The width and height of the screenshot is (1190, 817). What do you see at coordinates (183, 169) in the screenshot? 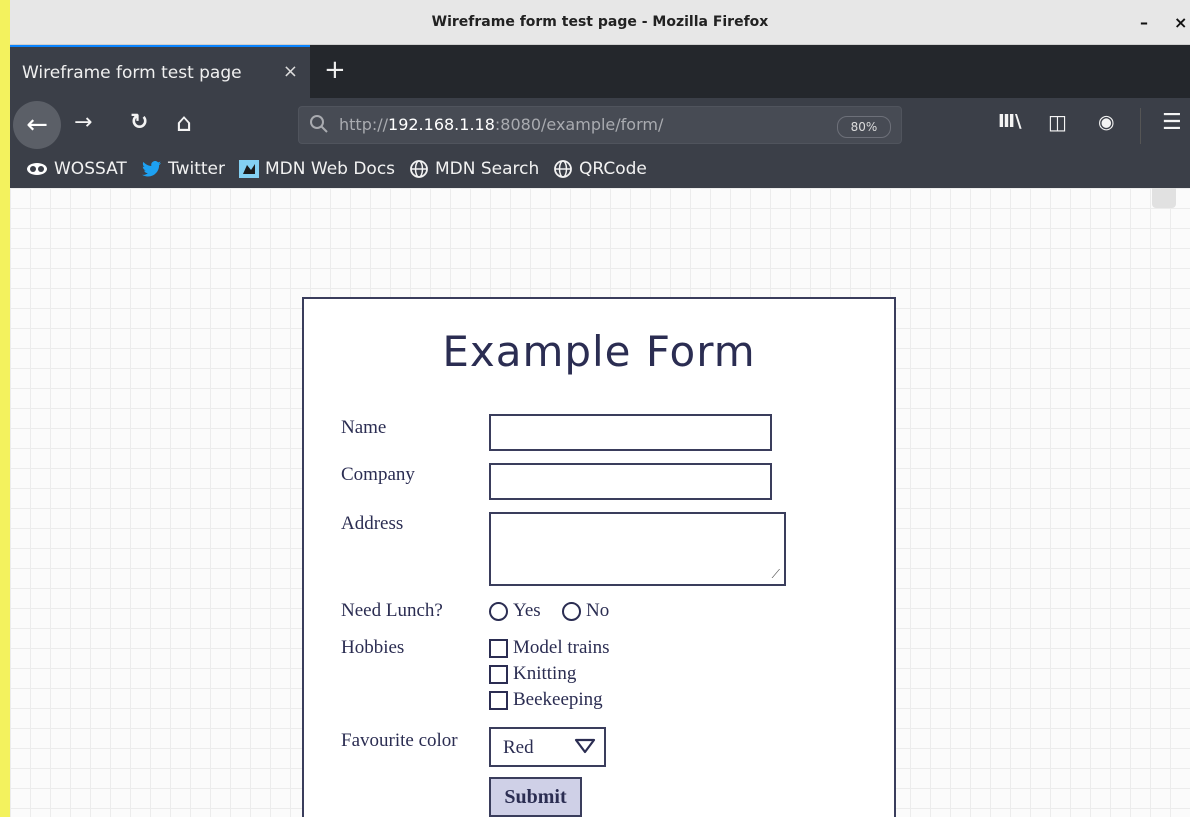
I see `bookmark-twitter: Twitter` at bounding box center [183, 169].